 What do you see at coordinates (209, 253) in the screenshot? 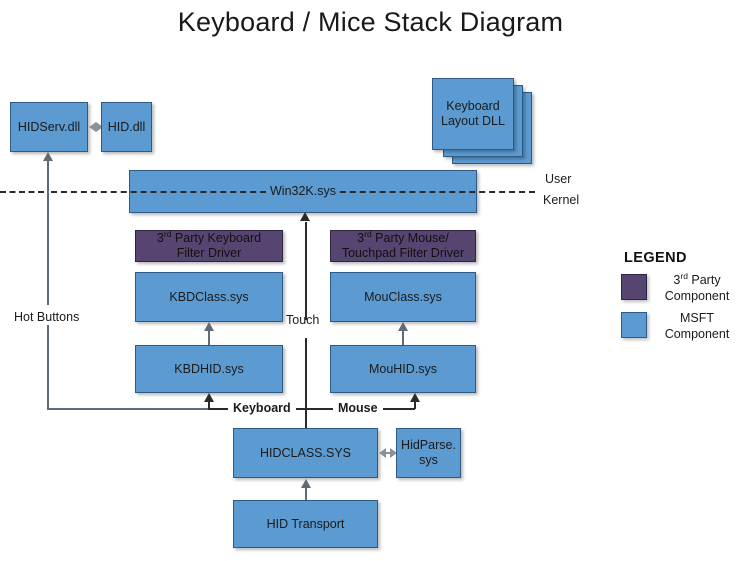
I see `third-party-keyboard-filter-driver-label-line2: Filter Driver` at bounding box center [209, 253].